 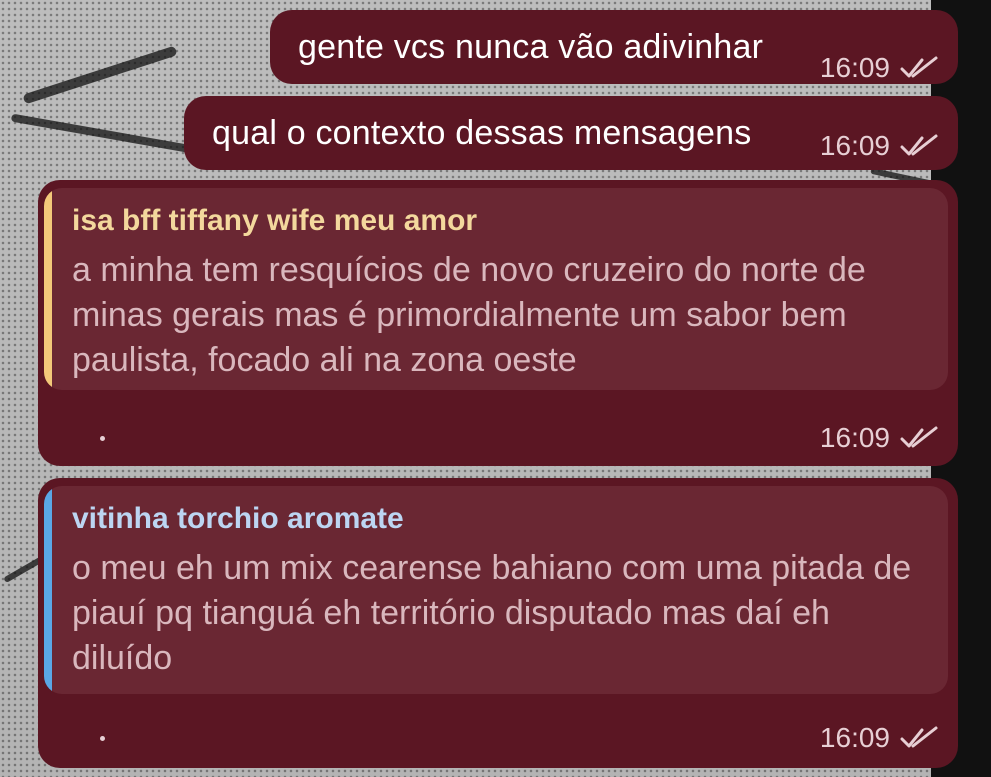 I want to click on message-text: gente vcs nunca vão adivinhar, so click(x=531, y=47).